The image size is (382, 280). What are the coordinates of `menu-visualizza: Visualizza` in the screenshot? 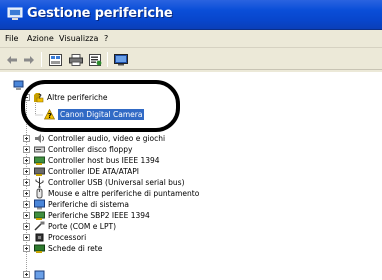 It's located at (78, 38).